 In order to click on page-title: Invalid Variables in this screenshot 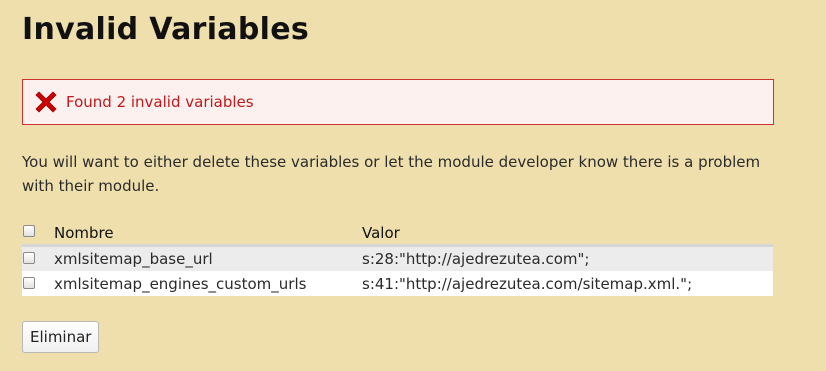, I will do `click(166, 29)`.